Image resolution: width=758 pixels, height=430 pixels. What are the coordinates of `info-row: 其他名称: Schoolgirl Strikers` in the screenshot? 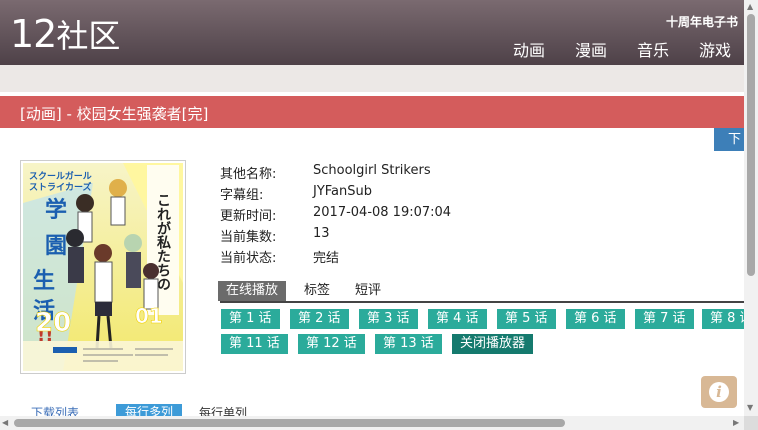 It's located at (325, 172).